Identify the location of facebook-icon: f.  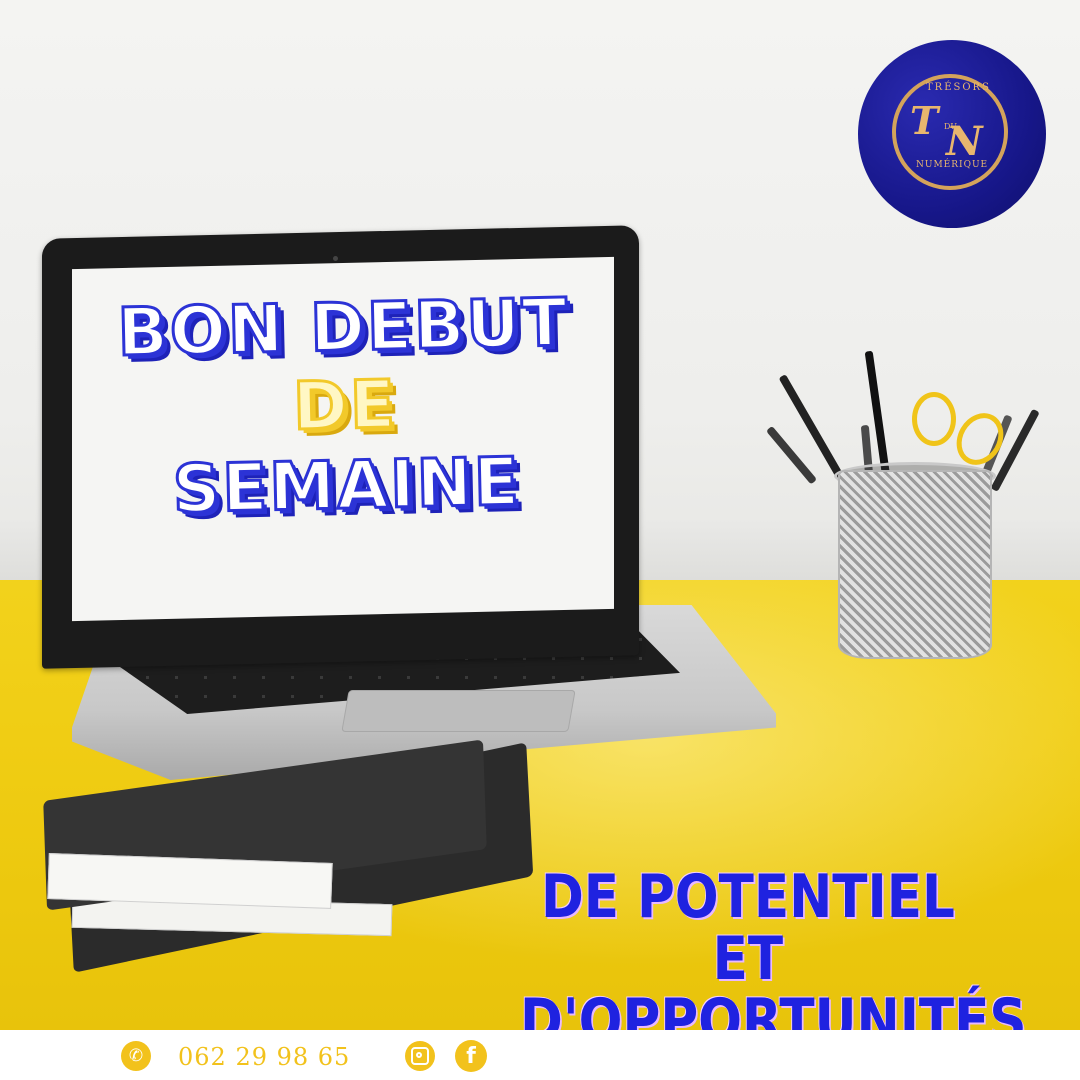
(471, 1056).